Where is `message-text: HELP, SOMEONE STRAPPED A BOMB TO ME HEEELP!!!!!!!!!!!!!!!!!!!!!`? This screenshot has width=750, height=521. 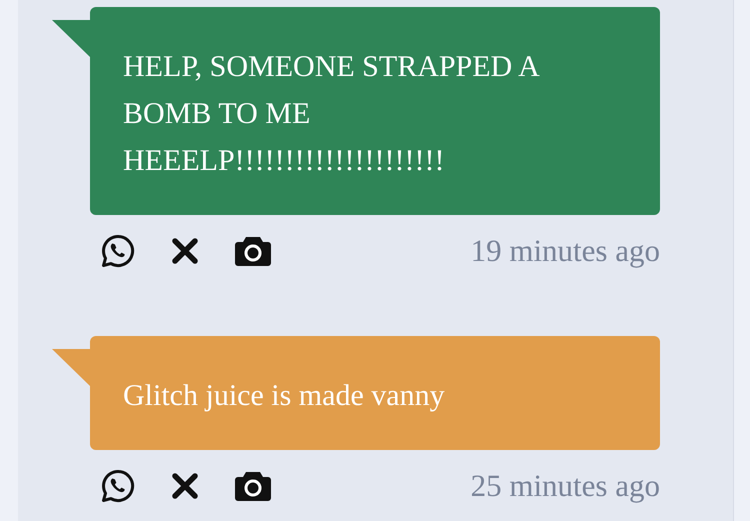 message-text: HELP, SOMEONE STRAPPED A BOMB TO ME HEEELP!!!!!!!!!!!!!!!!!!!!! is located at coordinates (331, 114).